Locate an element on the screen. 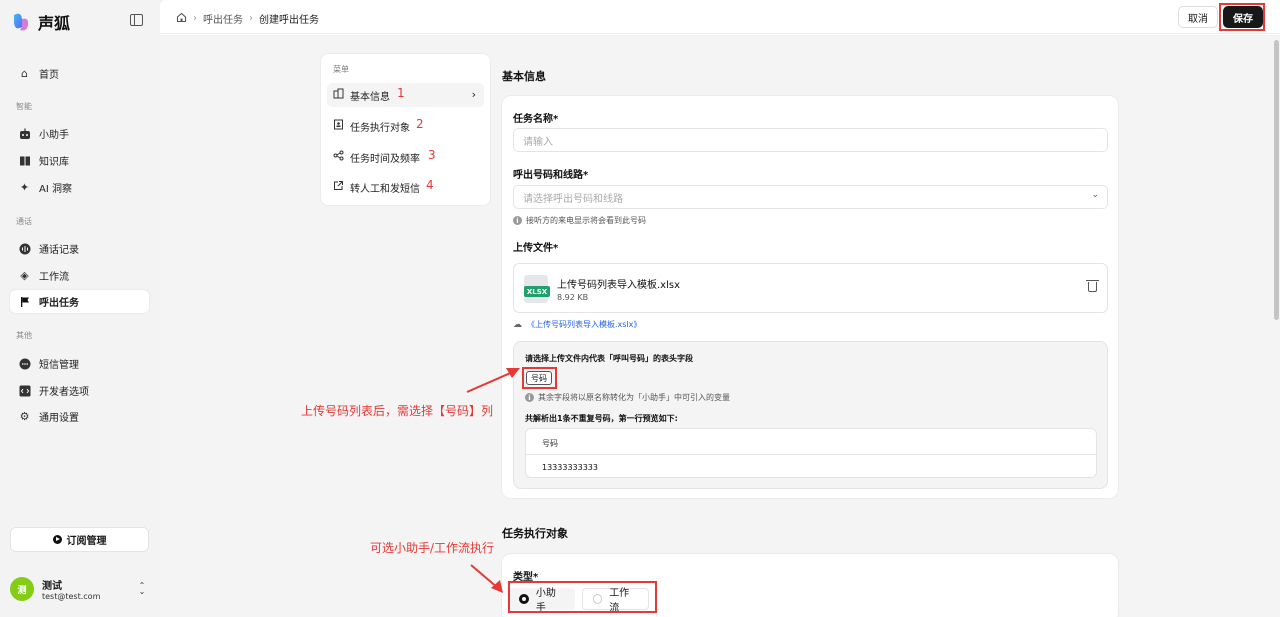  line-hint: i 接听方的来电显示将会看到此号码 is located at coordinates (579, 220).